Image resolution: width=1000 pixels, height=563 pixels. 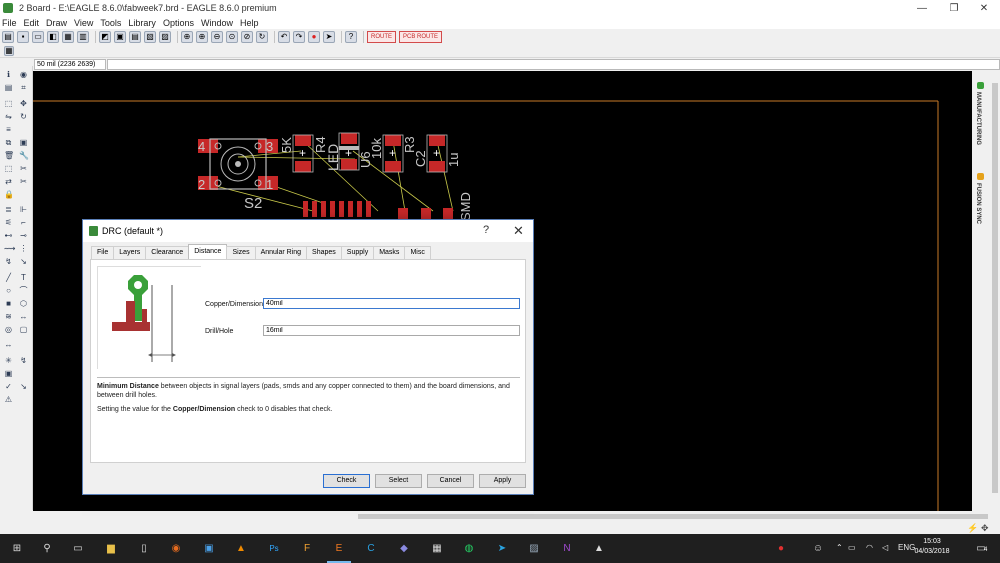 I want to click on grid-icon: ▦, so click(x=9, y=50).